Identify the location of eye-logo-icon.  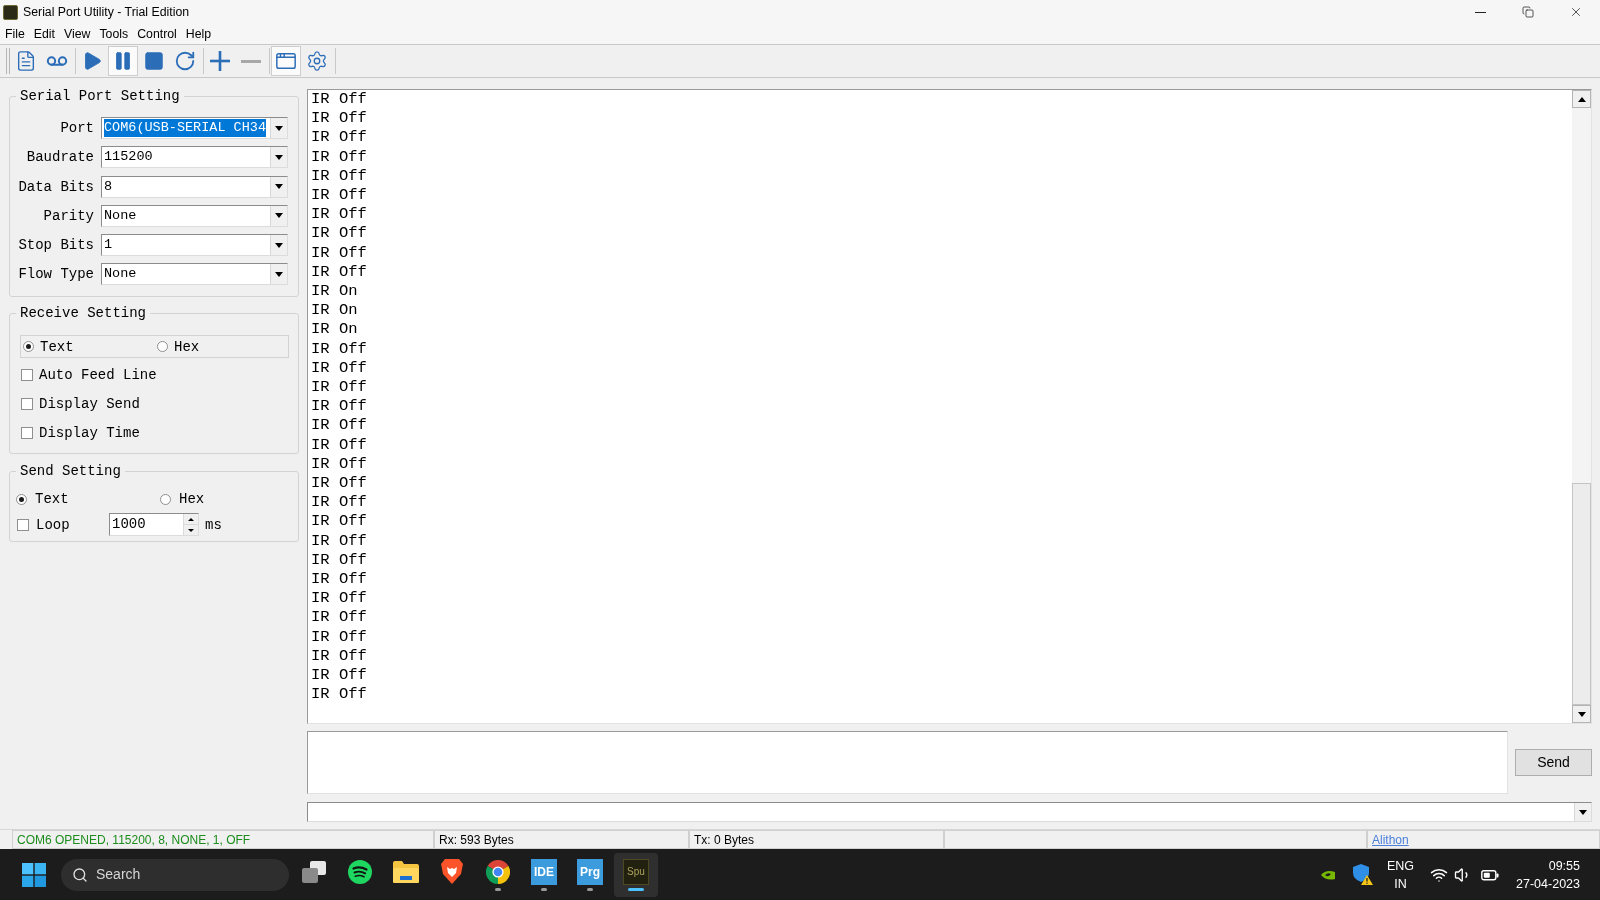
(1327, 874).